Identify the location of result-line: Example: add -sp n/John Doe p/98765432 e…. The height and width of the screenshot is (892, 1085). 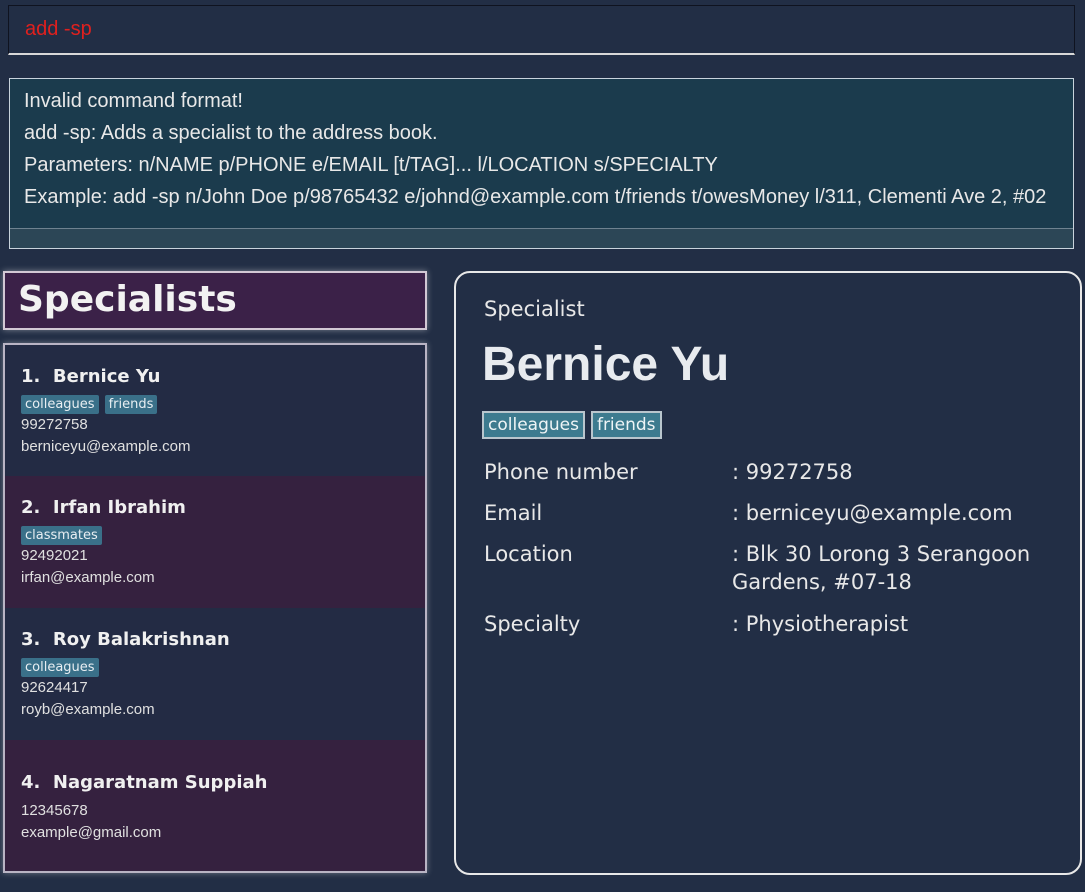
(535, 197).